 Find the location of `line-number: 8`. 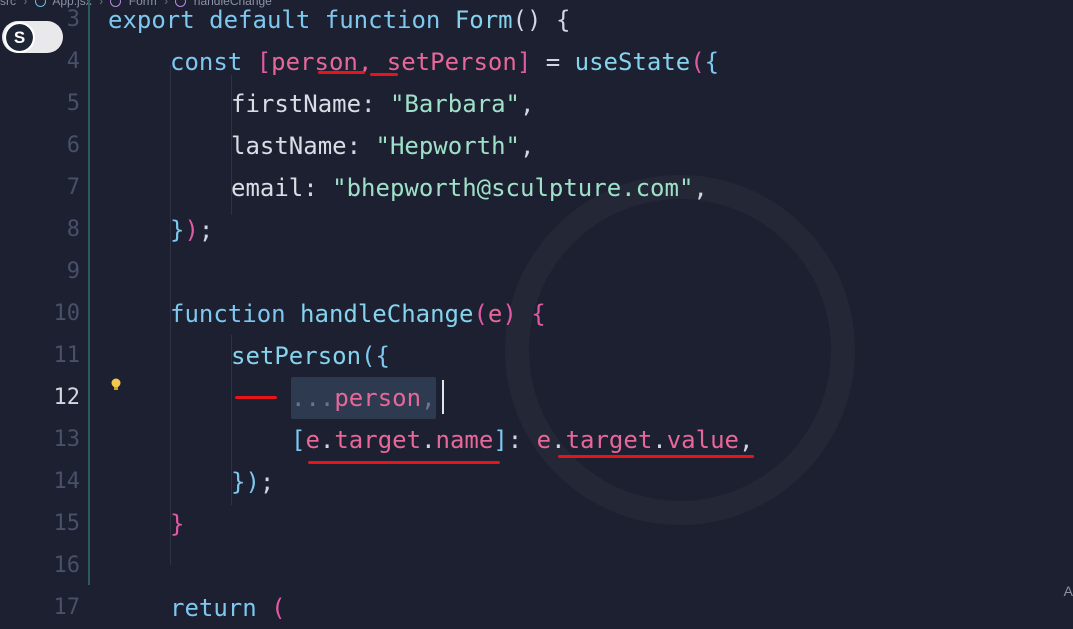

line-number: 8 is located at coordinates (73, 229).